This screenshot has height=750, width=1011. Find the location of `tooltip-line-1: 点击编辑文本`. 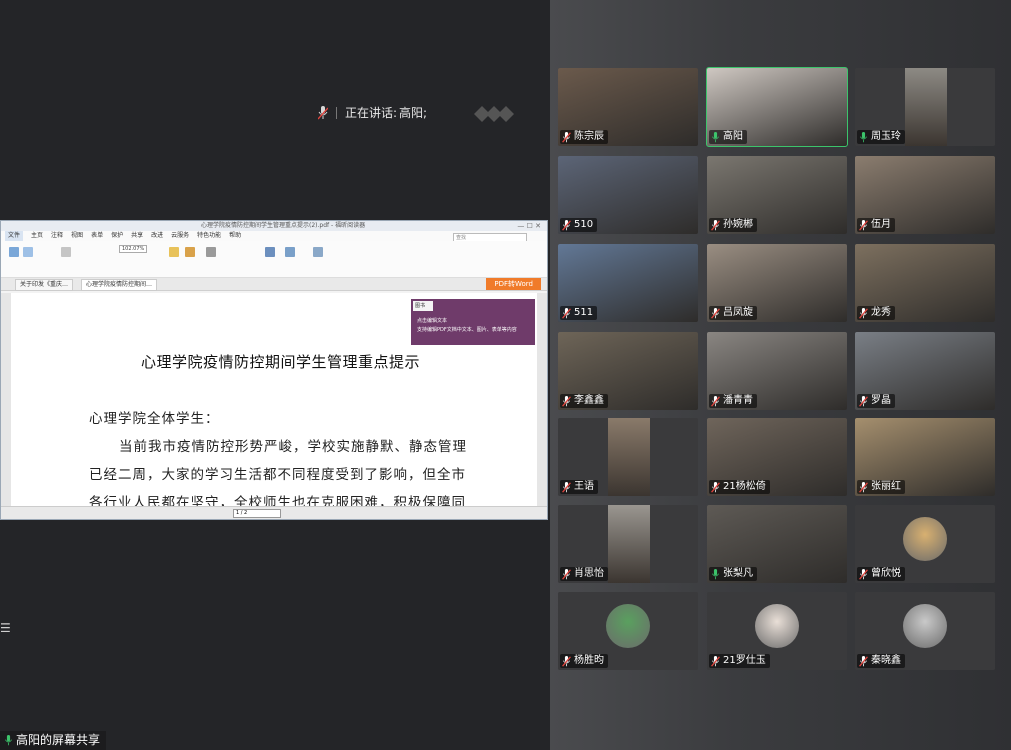

tooltip-line-1: 点击编辑文本 is located at coordinates (432, 321).